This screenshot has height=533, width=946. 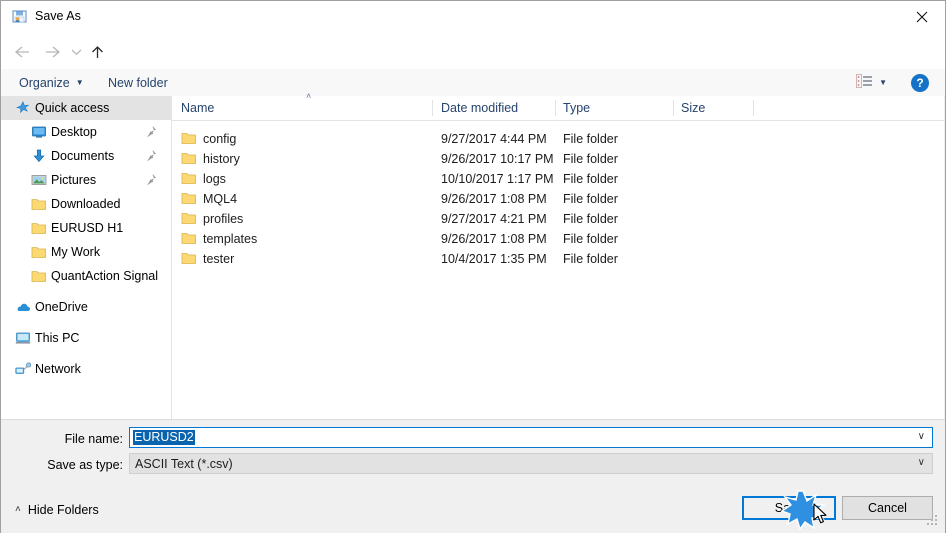 I want to click on table-row: profiles 9/27/2017 4:21 PM File folder, so click(x=558, y=219).